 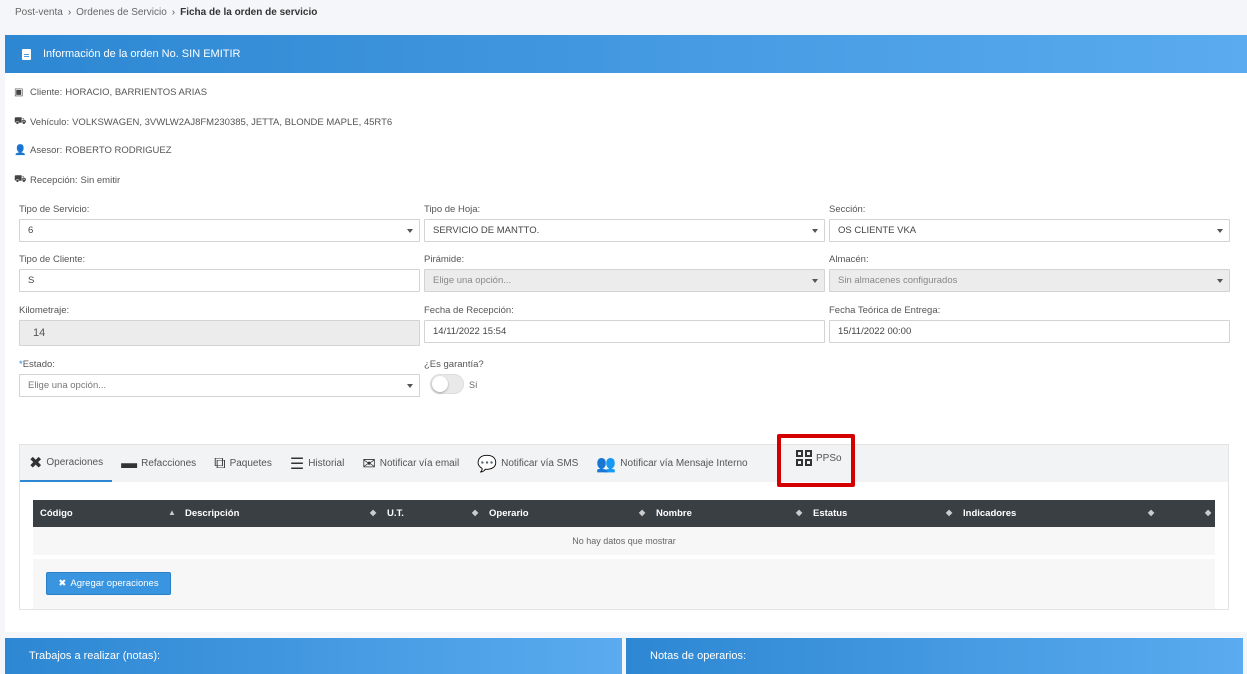 I want to click on breadcrumb-current: Ficha de la orden de servicio, so click(x=249, y=12).